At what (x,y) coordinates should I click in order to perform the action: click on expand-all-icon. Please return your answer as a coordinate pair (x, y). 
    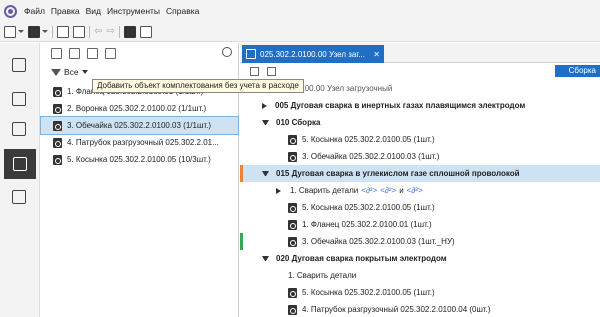
    Looking at the image, I should click on (254, 71).